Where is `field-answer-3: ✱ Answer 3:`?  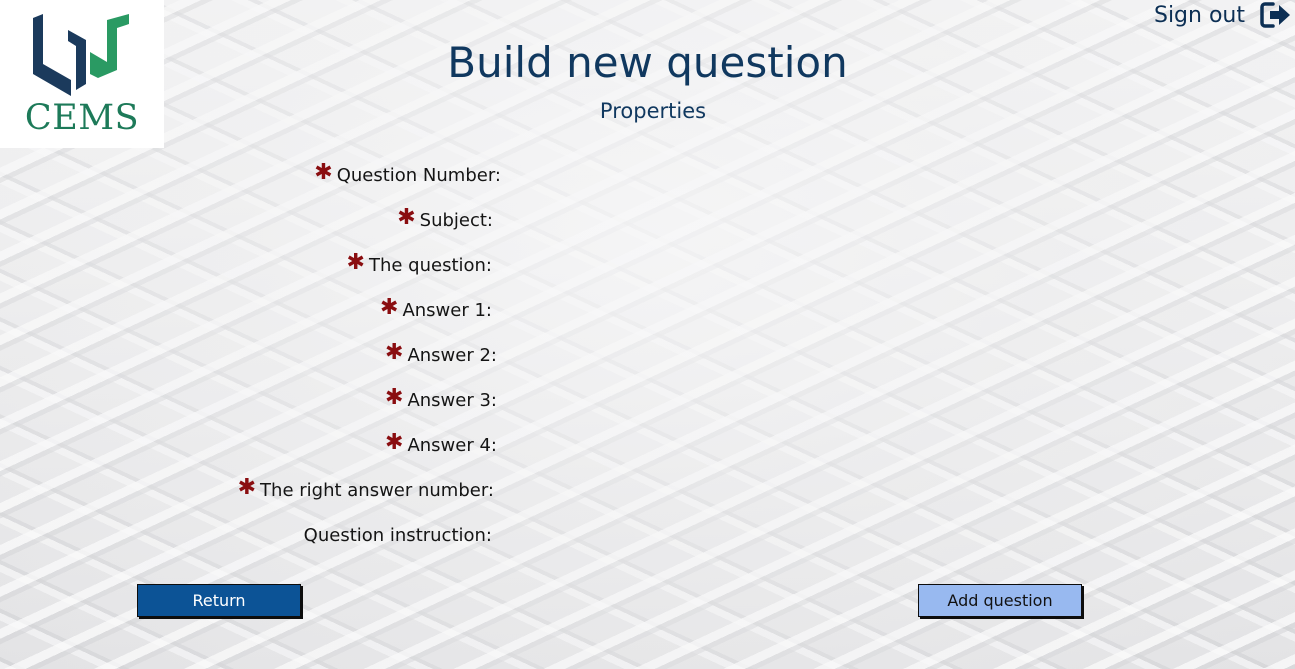 field-answer-3: ✱ Answer 3: is located at coordinates (441, 400).